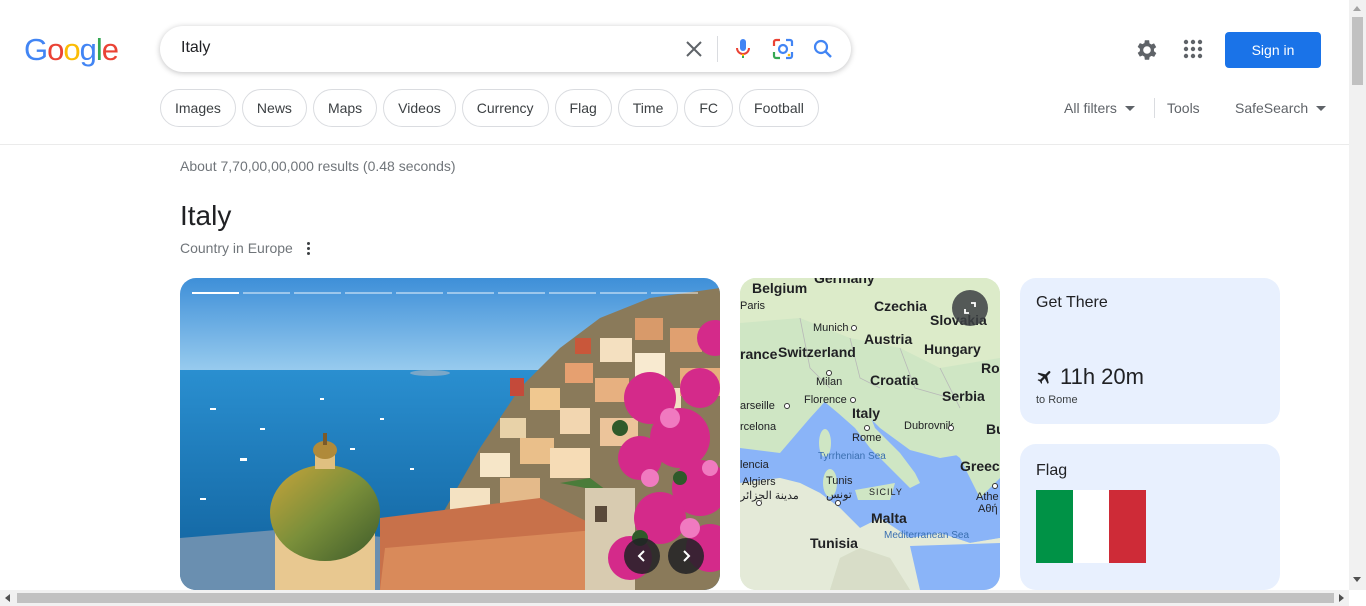 Image resolution: width=1366 pixels, height=606 pixels. Describe the element at coordinates (1150, 517) in the screenshot. I see `flag-card: Flag` at that location.